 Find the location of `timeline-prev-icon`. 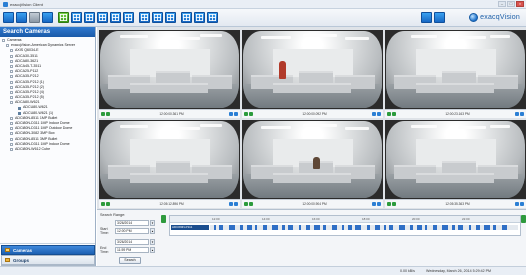

timeline-prev-icon is located at coordinates (163, 219).